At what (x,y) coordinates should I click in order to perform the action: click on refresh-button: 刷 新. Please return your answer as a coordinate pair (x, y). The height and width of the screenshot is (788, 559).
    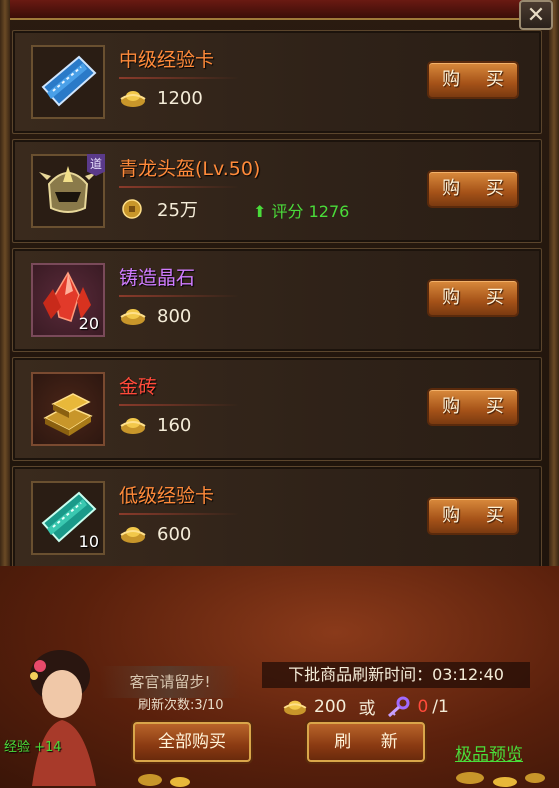
    Looking at the image, I should click on (366, 742).